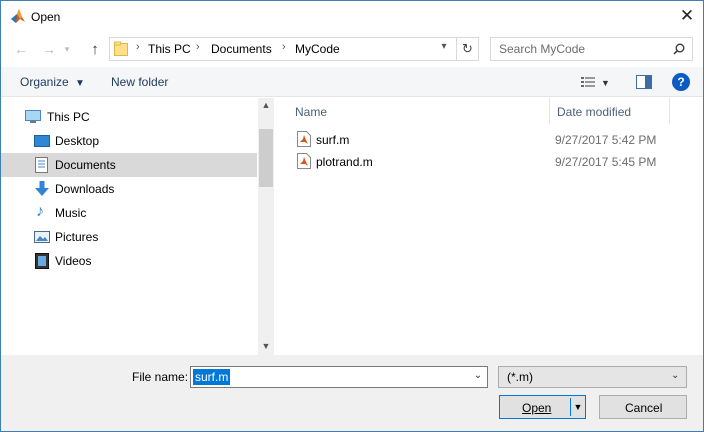 Image resolution: width=704 pixels, height=432 pixels. I want to click on documents-icon, so click(41, 166).